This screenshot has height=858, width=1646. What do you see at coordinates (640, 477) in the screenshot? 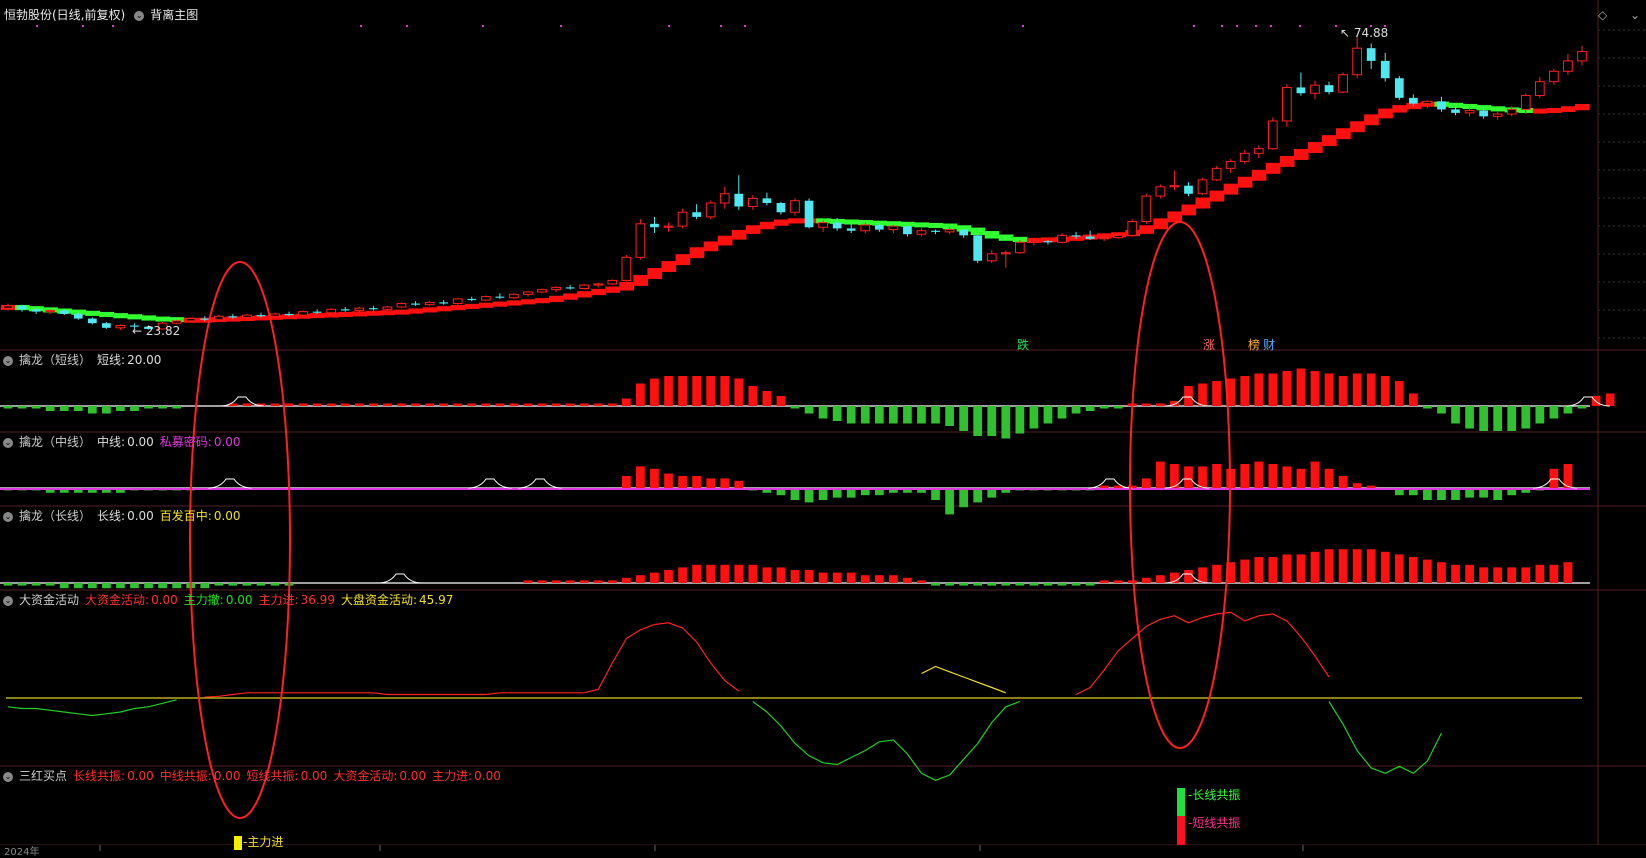
I see `mid-bar` at bounding box center [640, 477].